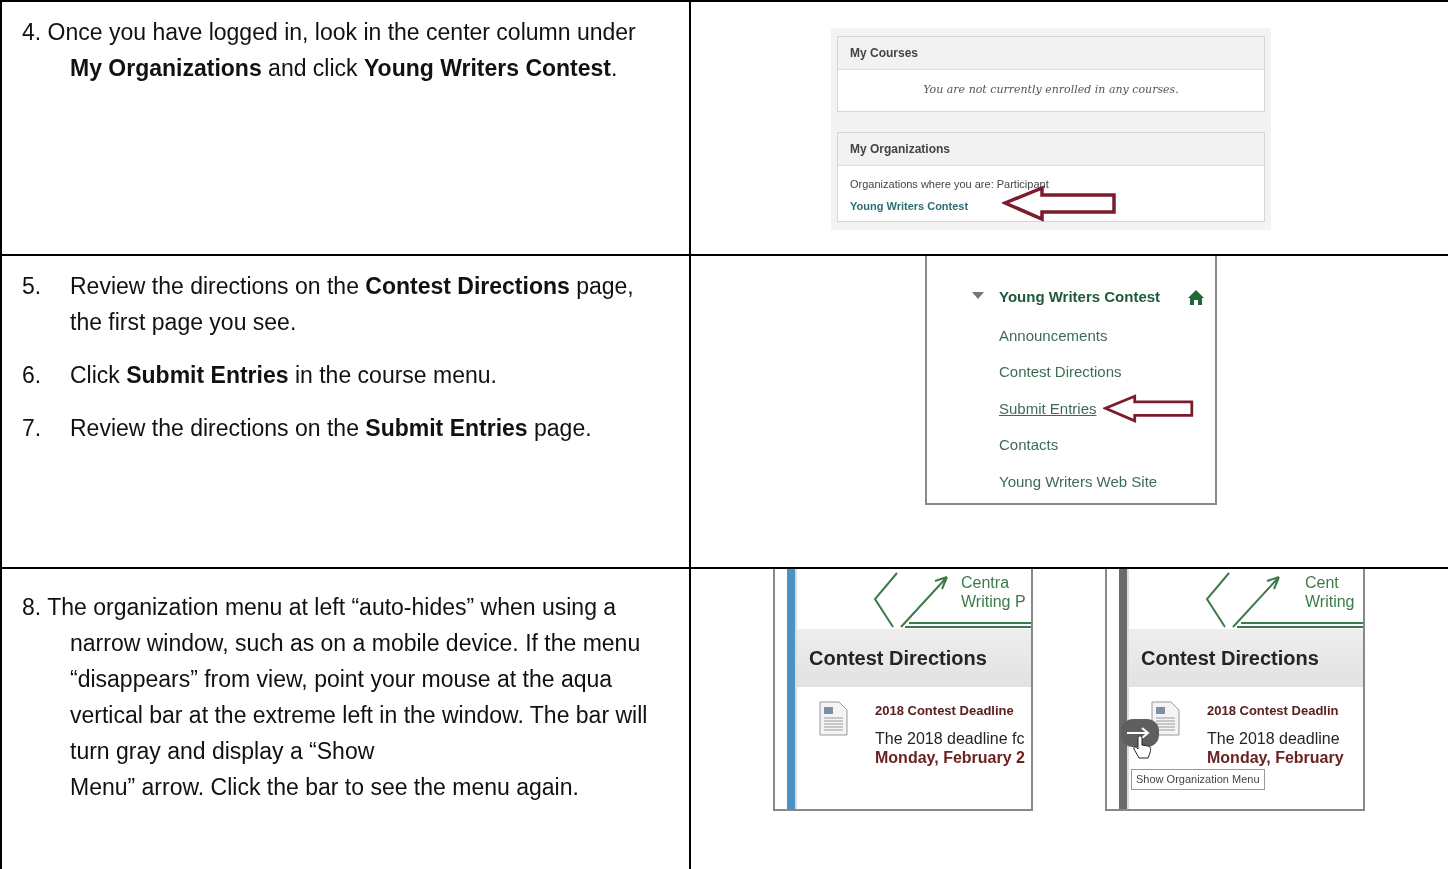  Describe the element at coordinates (834, 719) in the screenshot. I see `document-icon` at that location.